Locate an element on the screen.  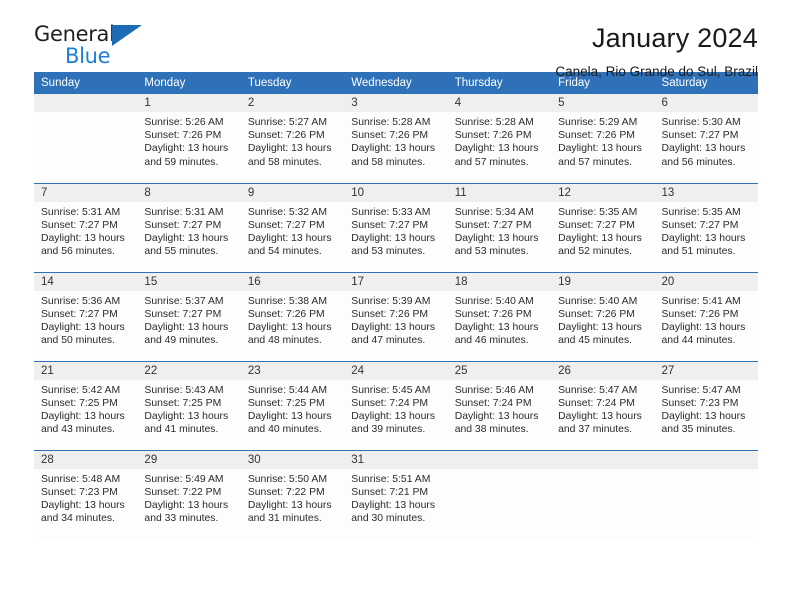
sunrise-text: Sunrise: 5:26 AM is located at coordinates (184, 122).